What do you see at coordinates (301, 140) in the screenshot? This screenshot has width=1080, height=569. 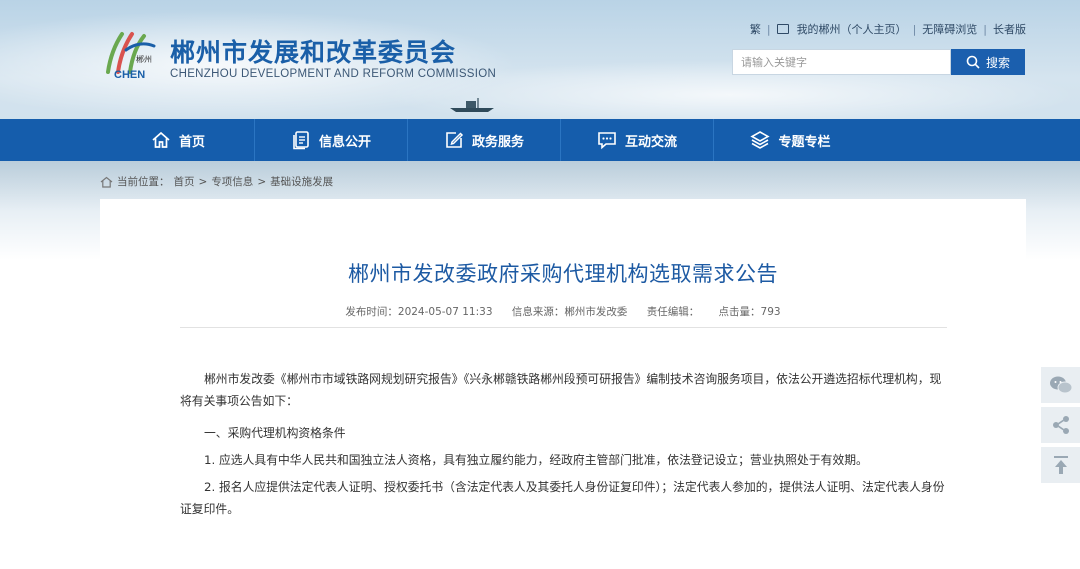 I see `document-icon` at bounding box center [301, 140].